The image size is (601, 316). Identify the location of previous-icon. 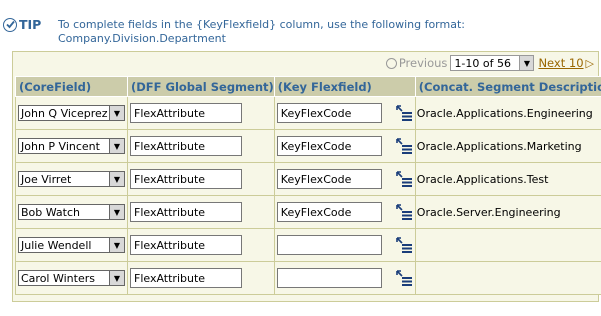
(391, 63).